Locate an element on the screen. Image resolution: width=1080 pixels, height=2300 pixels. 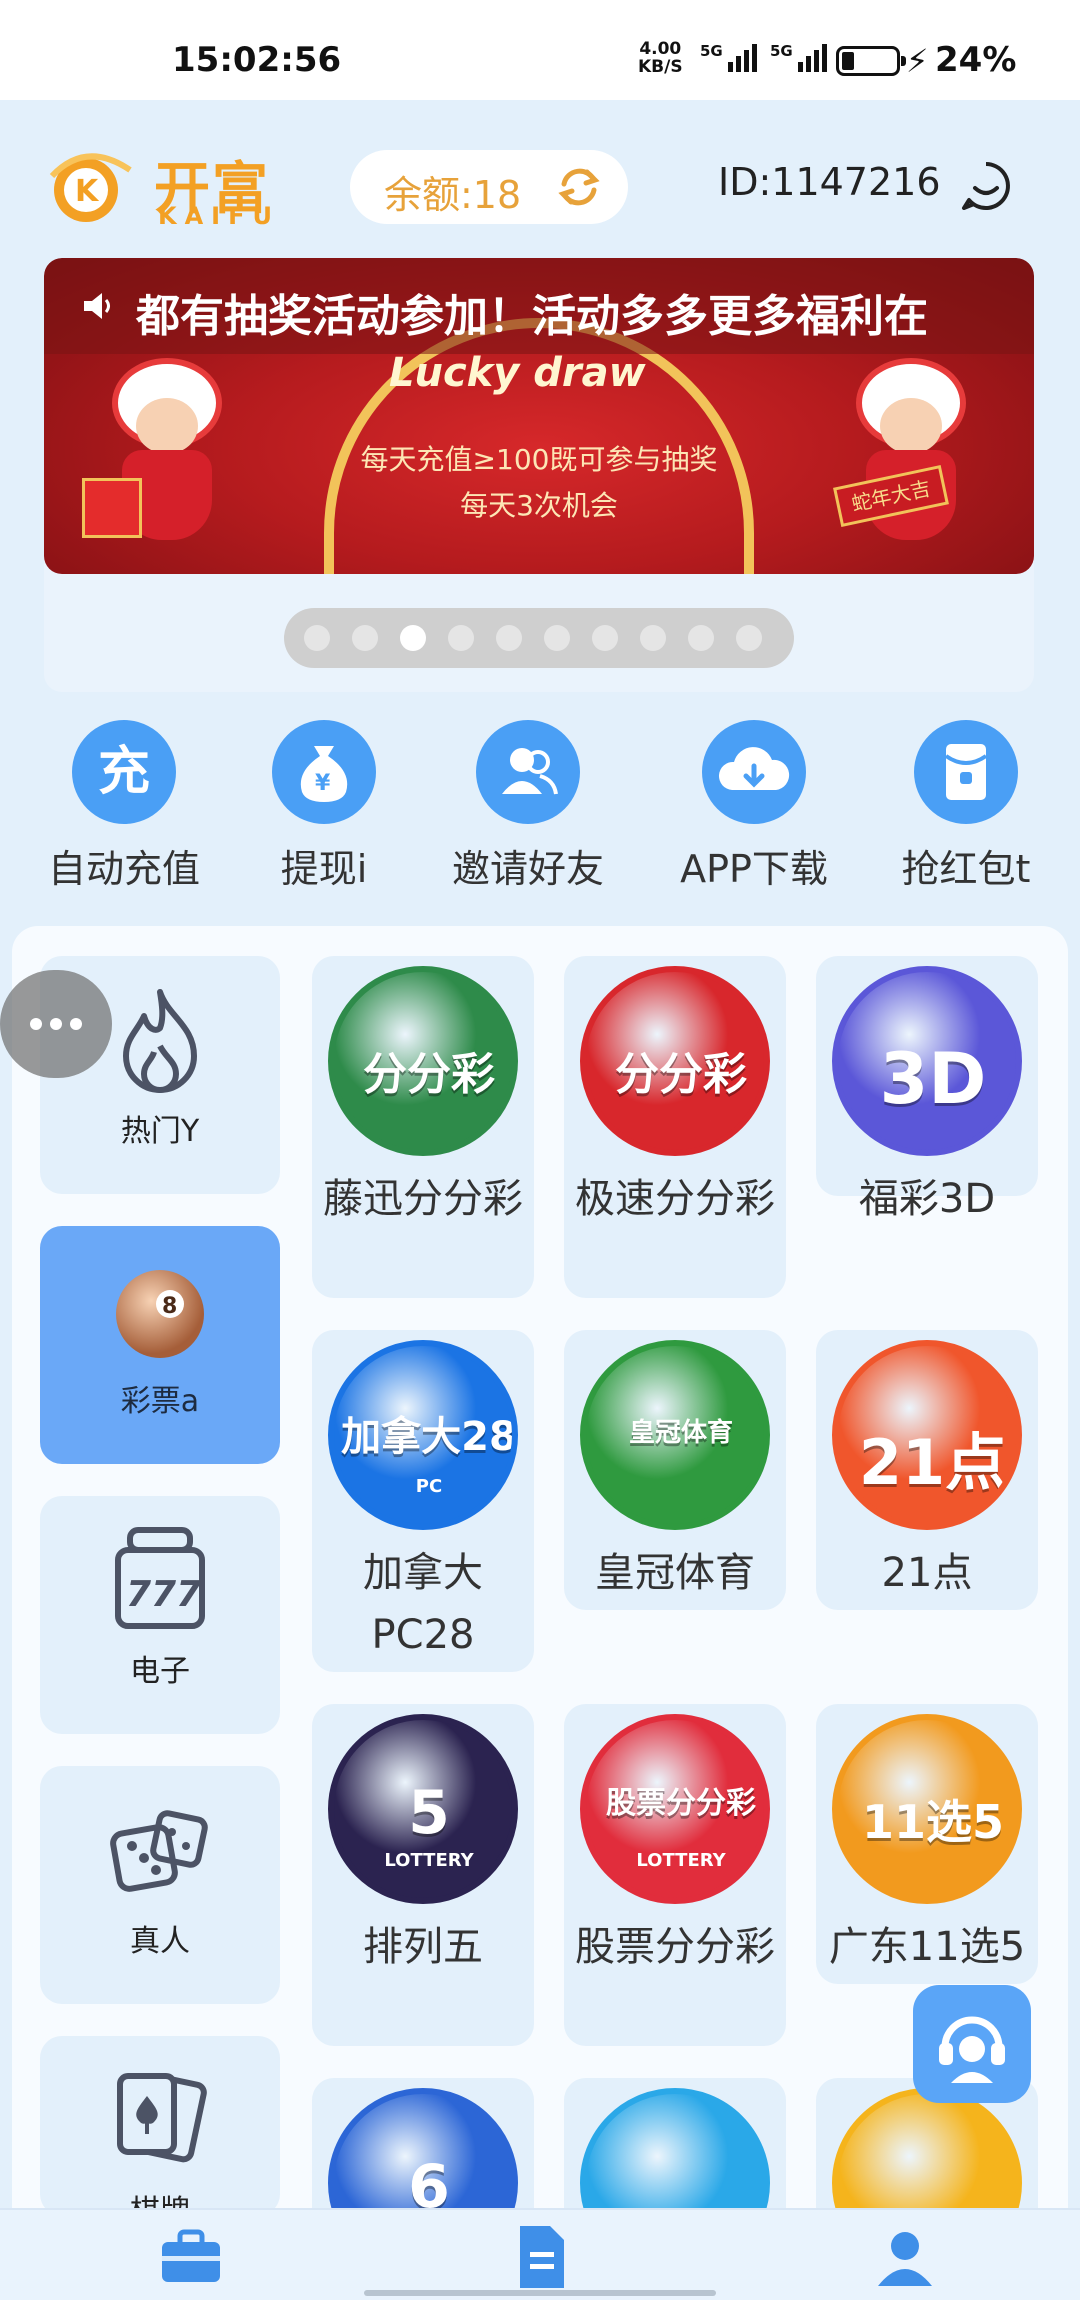
stock-ffc-icon: 股票分分彩 LOTTERY is located at coordinates (675, 1809).